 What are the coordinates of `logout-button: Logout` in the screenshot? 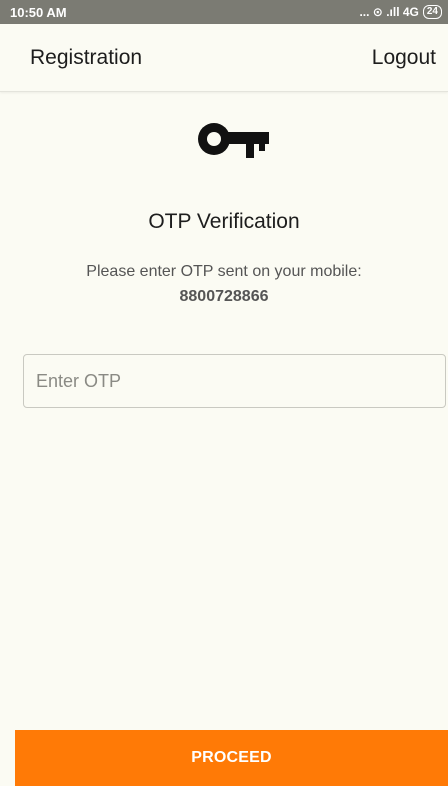 It's located at (404, 58).